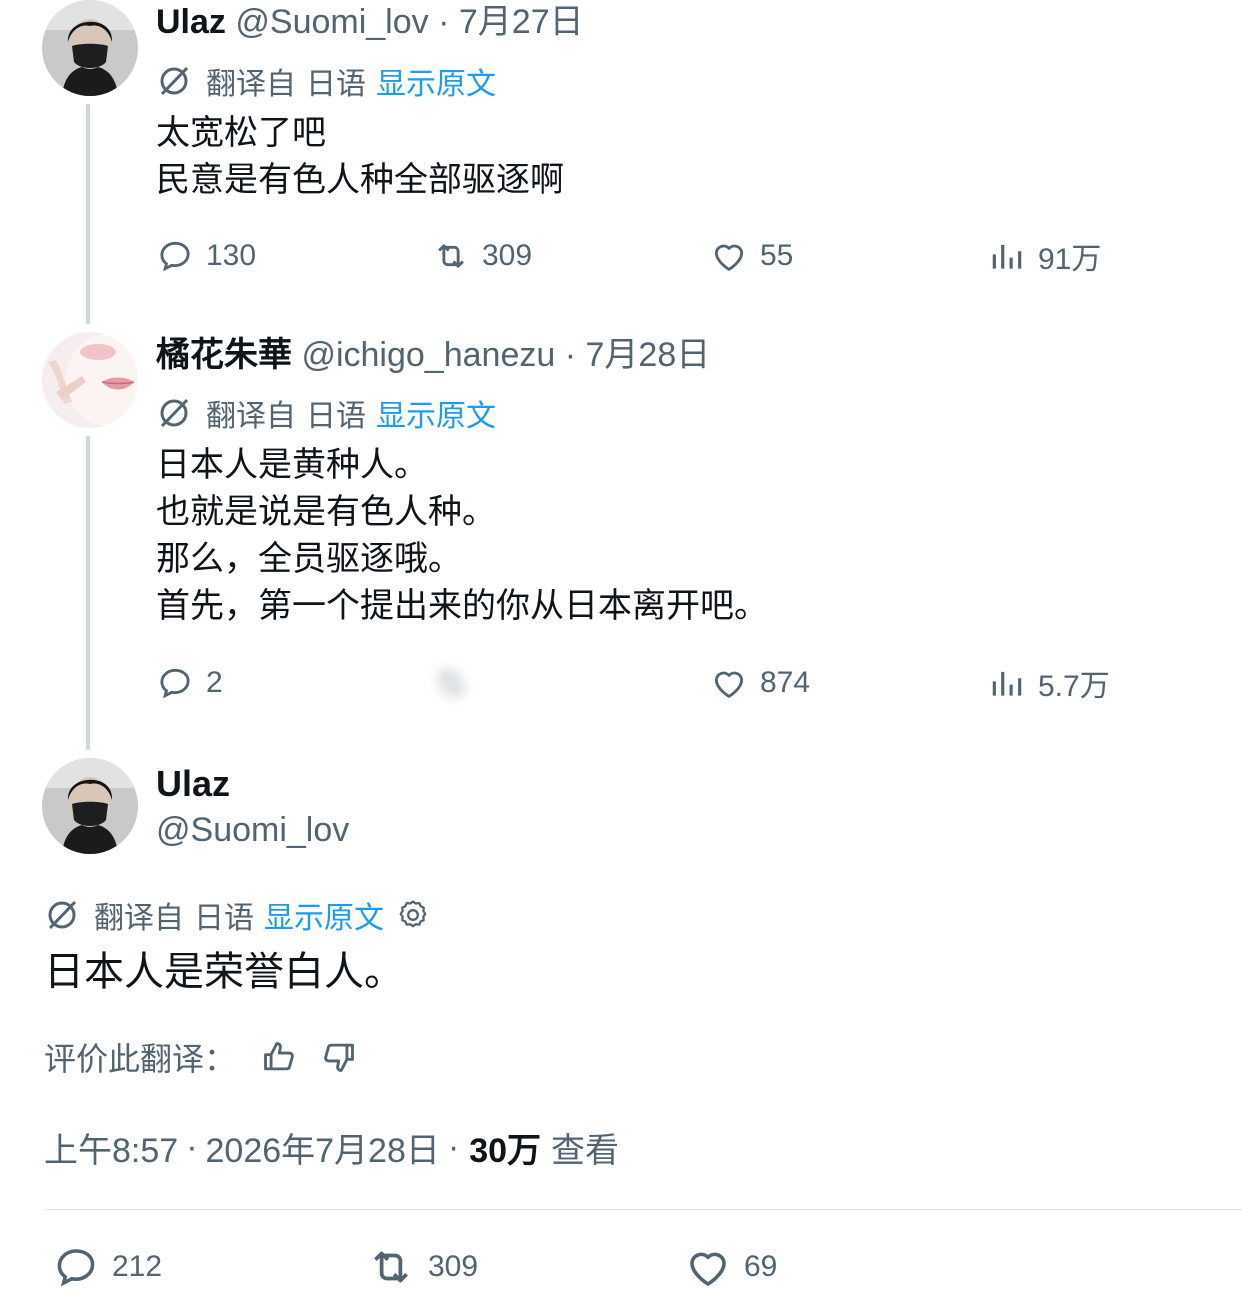  What do you see at coordinates (88, 214) in the screenshot?
I see `thread-connector` at bounding box center [88, 214].